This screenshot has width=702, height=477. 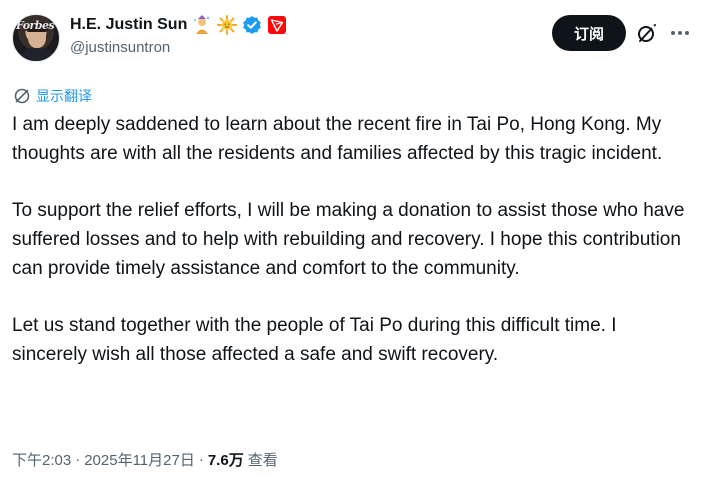 I want to click on tweet-date: 2025年11月27日, so click(x=139, y=459).